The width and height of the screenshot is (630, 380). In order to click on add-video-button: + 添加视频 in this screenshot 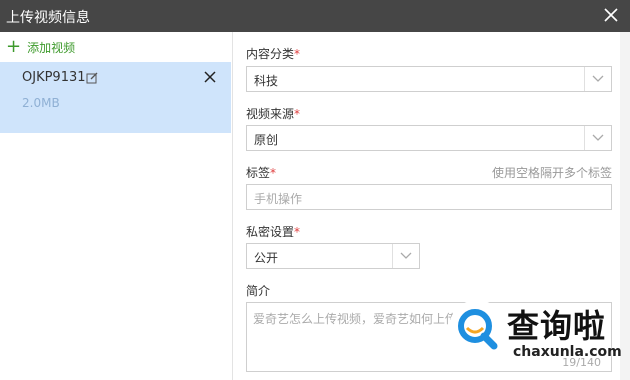, I will do `click(40, 47)`.